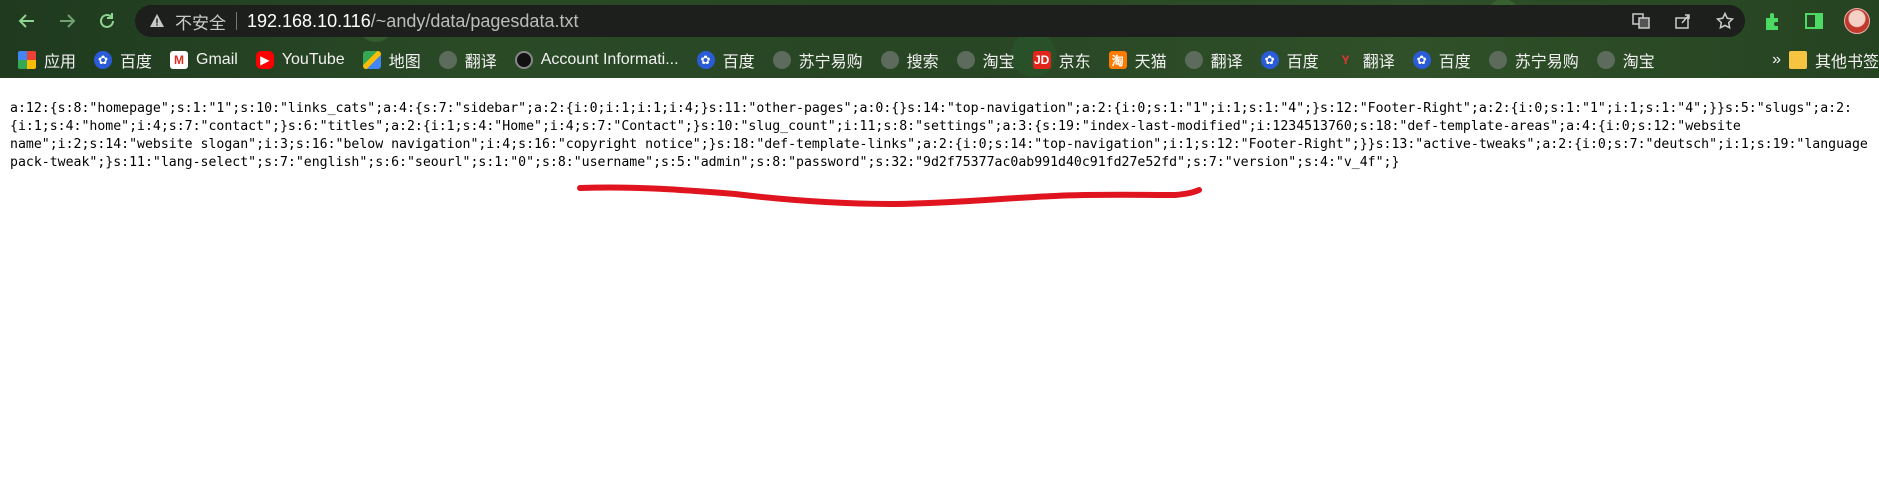 The height and width of the screenshot is (481, 1879). I want to click on address-divider, so click(236, 21).